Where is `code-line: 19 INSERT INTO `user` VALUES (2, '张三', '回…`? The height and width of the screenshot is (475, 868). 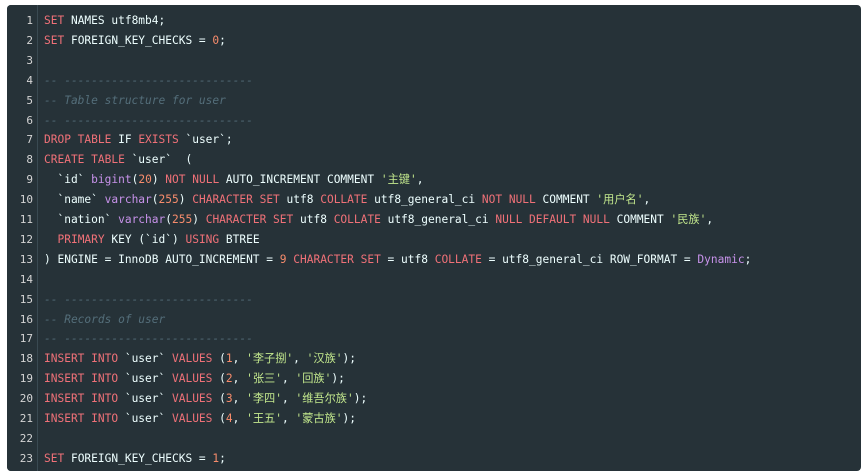 code-line: 19 INSERT INTO `user` VALUES (2, '张三', '回… is located at coordinates (434, 379).